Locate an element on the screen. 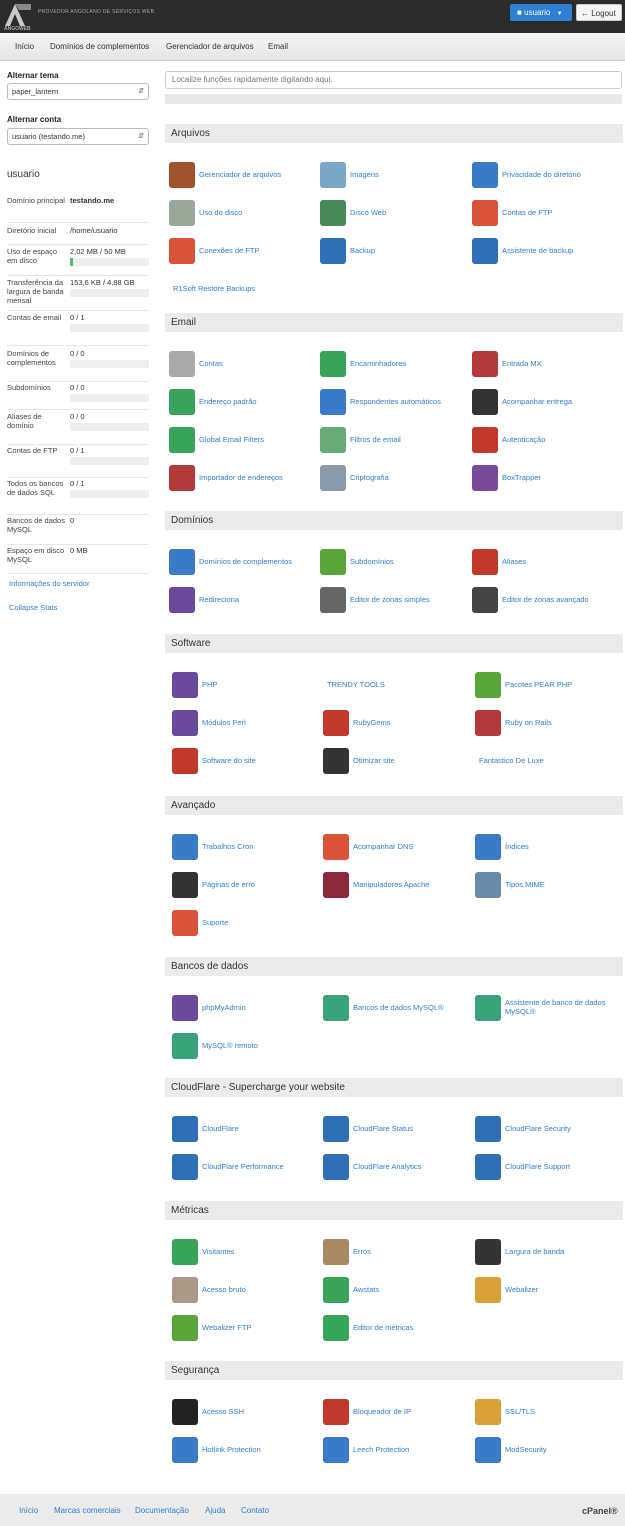  section-header: CloudFlare - Supercharge your website is located at coordinates (394, 1087).